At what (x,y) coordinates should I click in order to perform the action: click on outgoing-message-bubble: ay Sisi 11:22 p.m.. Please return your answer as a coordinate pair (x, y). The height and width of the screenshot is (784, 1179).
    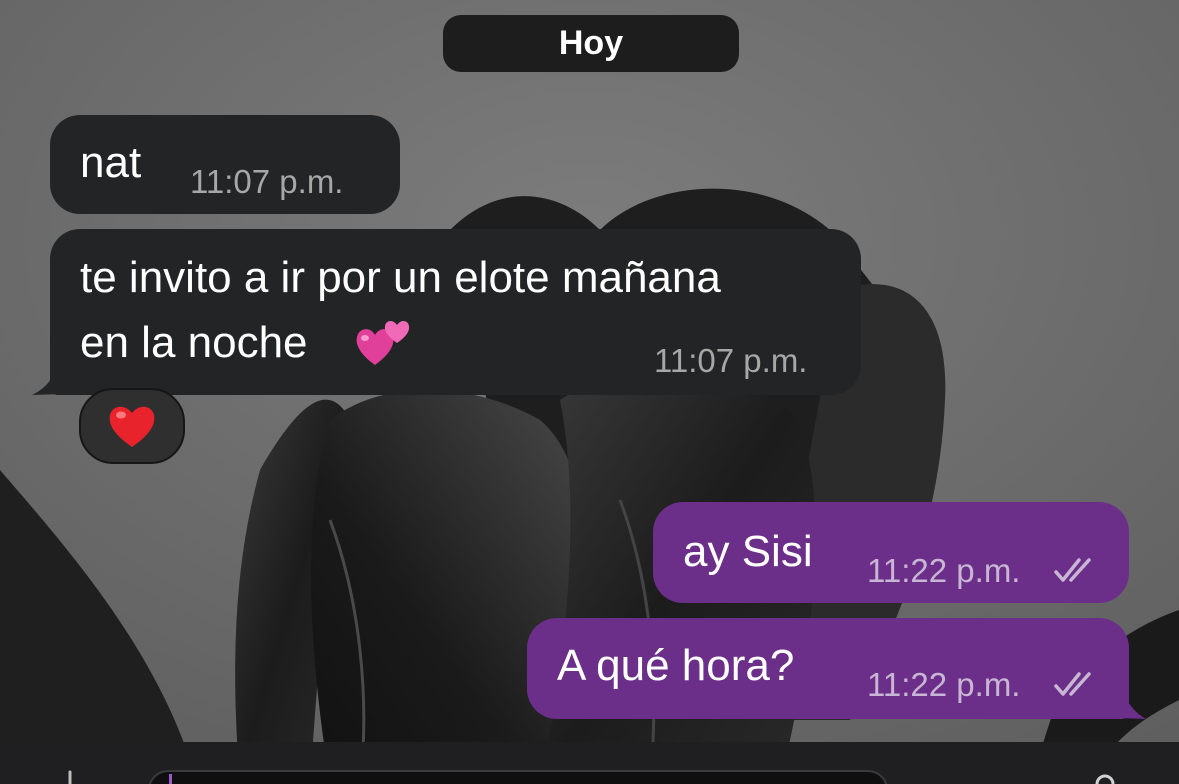
    Looking at the image, I should click on (891, 552).